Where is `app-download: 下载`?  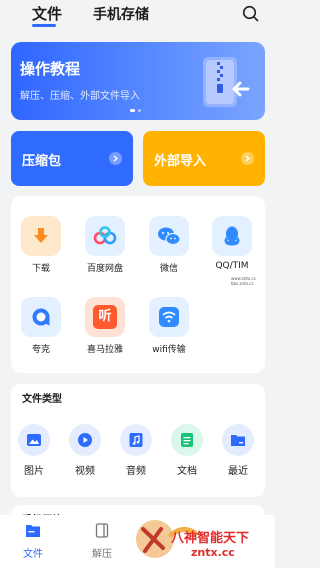 app-download: 下载 is located at coordinates (41, 247).